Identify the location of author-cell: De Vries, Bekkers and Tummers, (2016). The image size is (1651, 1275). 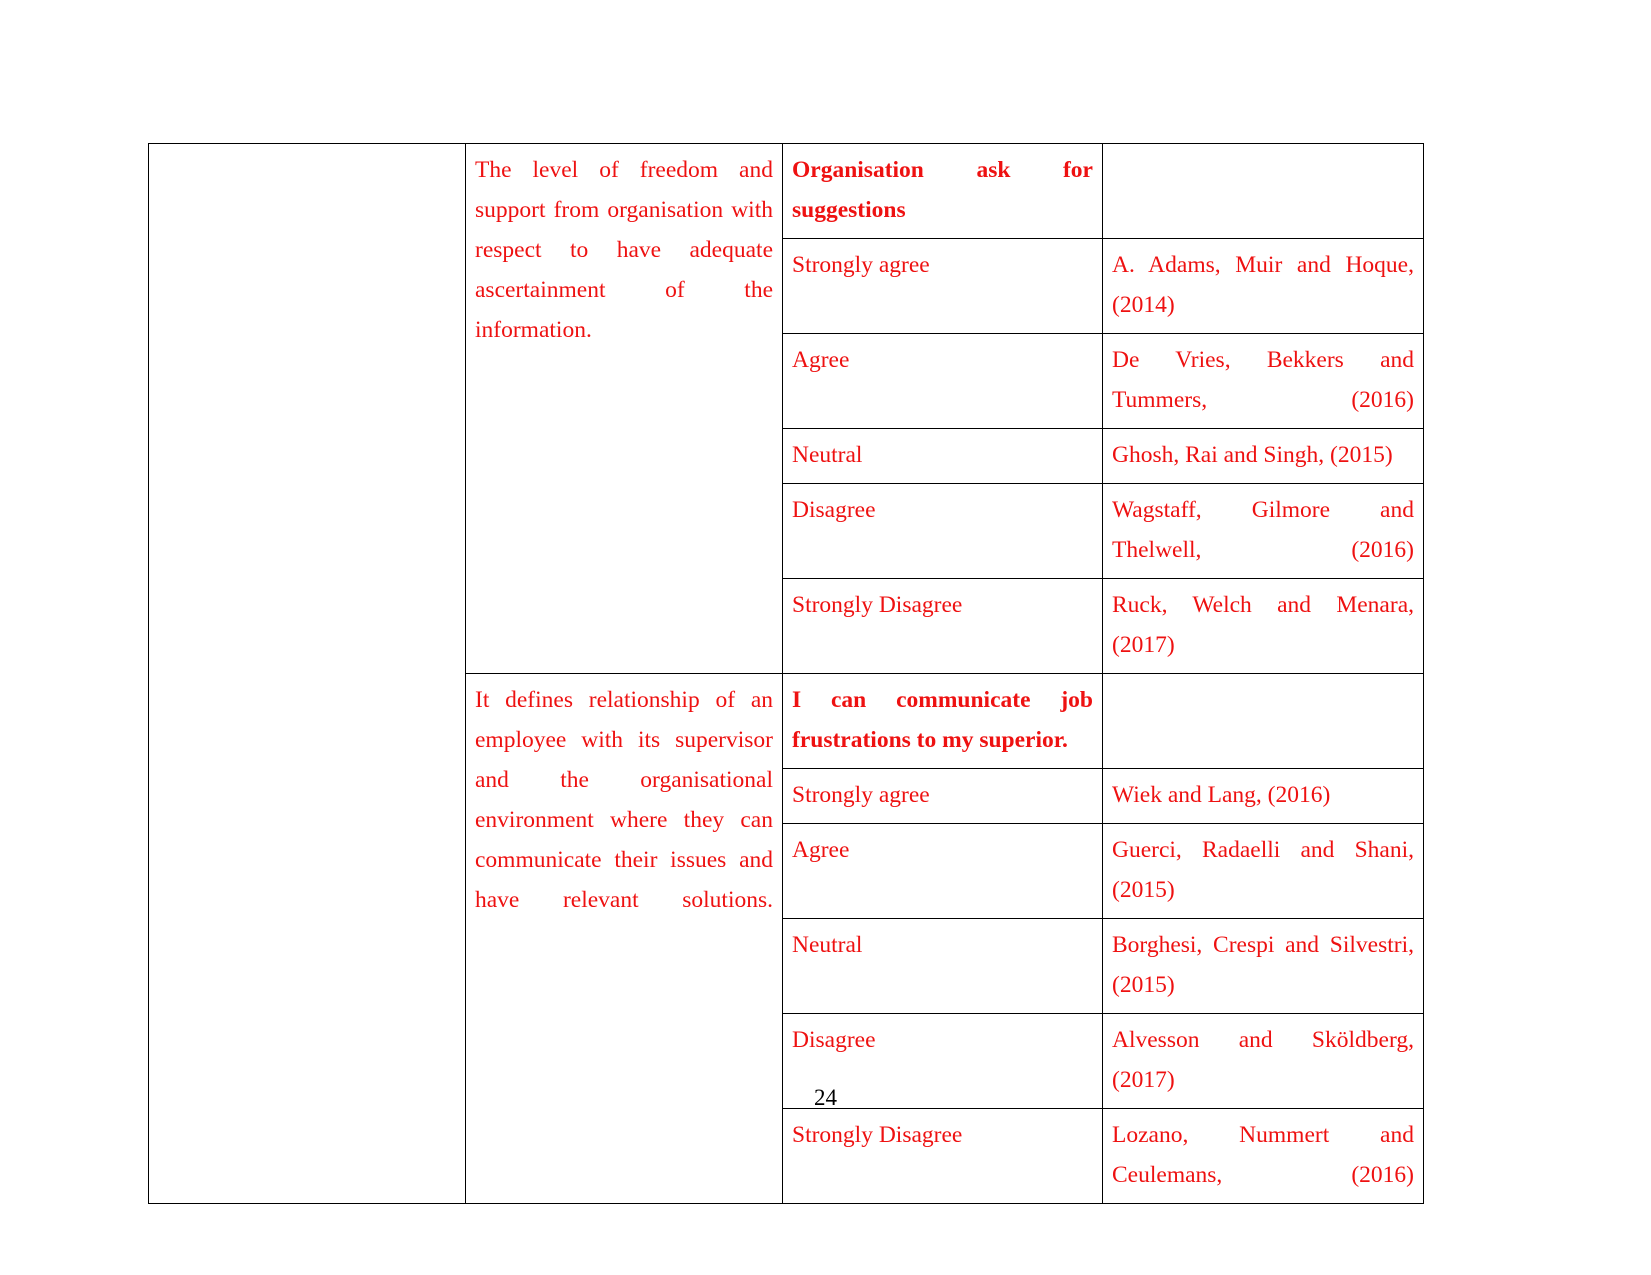
(1263, 381).